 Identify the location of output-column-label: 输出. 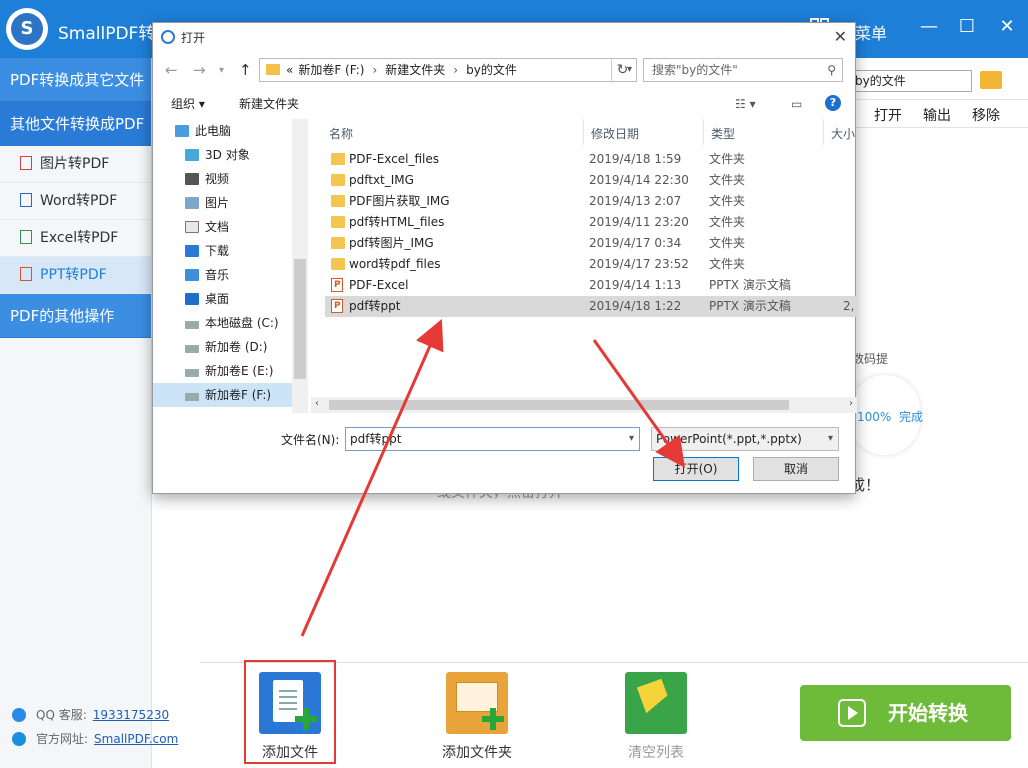
(937, 115).